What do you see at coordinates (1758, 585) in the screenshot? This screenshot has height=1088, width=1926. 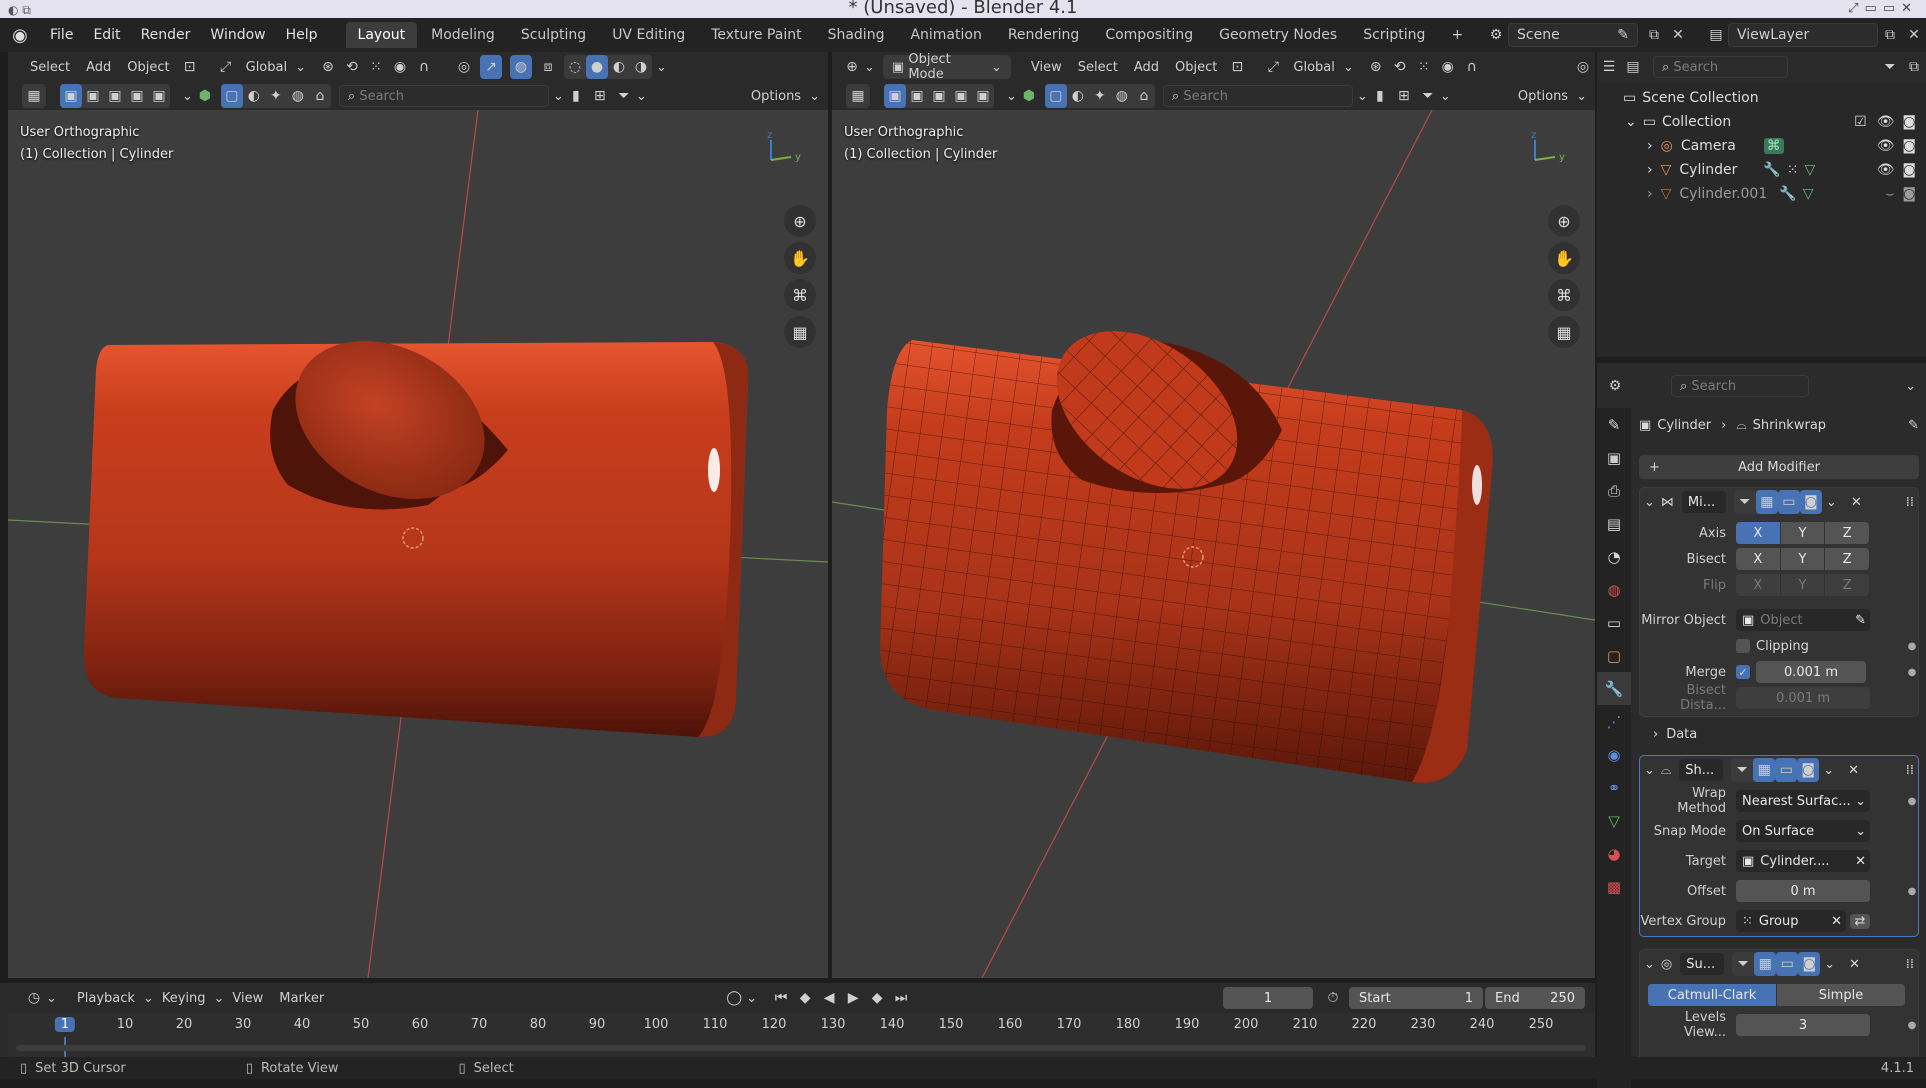 I see `flip-x: X` at bounding box center [1758, 585].